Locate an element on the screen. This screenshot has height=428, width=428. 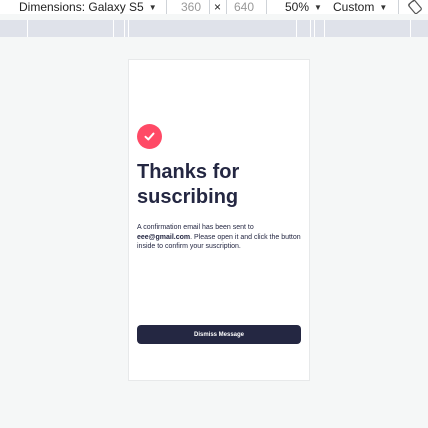
page-title: Thanks for suscribing is located at coordinates (188, 184).